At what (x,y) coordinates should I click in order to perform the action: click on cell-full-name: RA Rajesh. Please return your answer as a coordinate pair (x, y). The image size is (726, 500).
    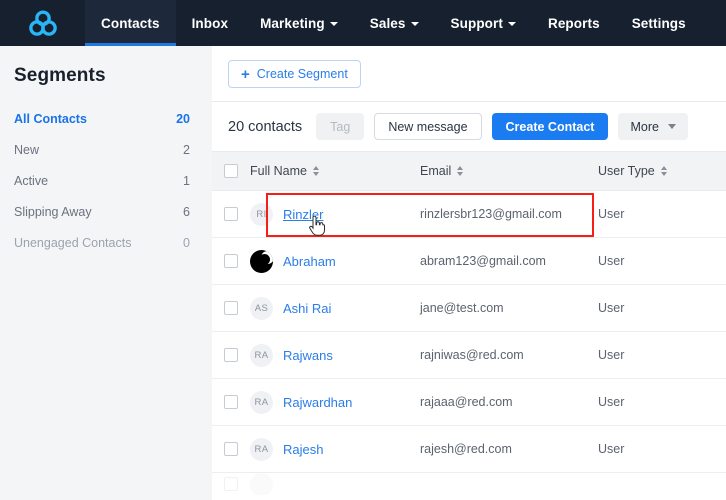
    Looking at the image, I should click on (335, 449).